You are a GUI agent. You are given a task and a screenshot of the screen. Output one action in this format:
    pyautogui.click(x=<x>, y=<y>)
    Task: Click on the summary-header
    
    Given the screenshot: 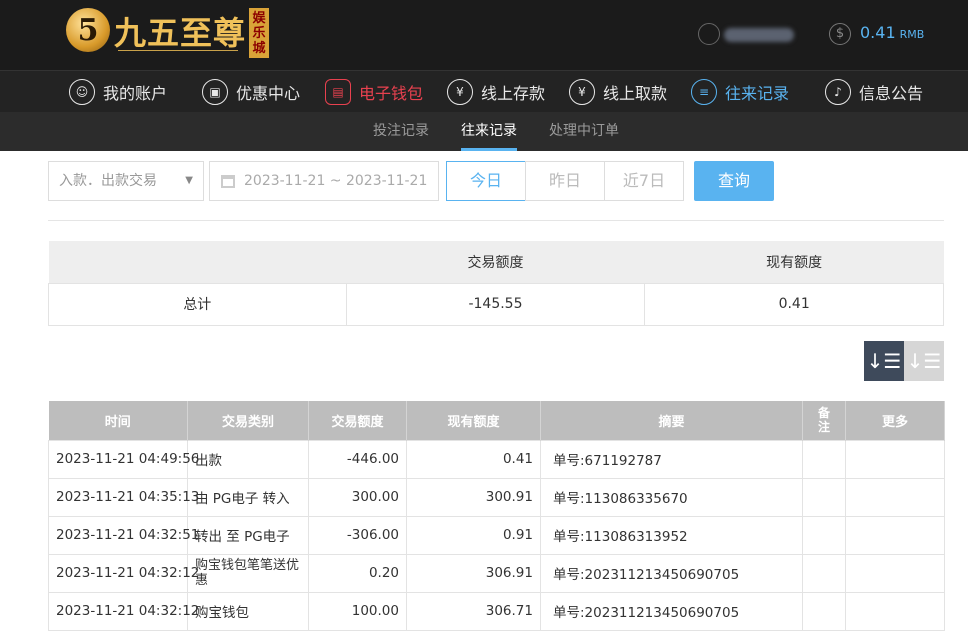 What is the action you would take?
    pyautogui.click(x=197, y=262)
    